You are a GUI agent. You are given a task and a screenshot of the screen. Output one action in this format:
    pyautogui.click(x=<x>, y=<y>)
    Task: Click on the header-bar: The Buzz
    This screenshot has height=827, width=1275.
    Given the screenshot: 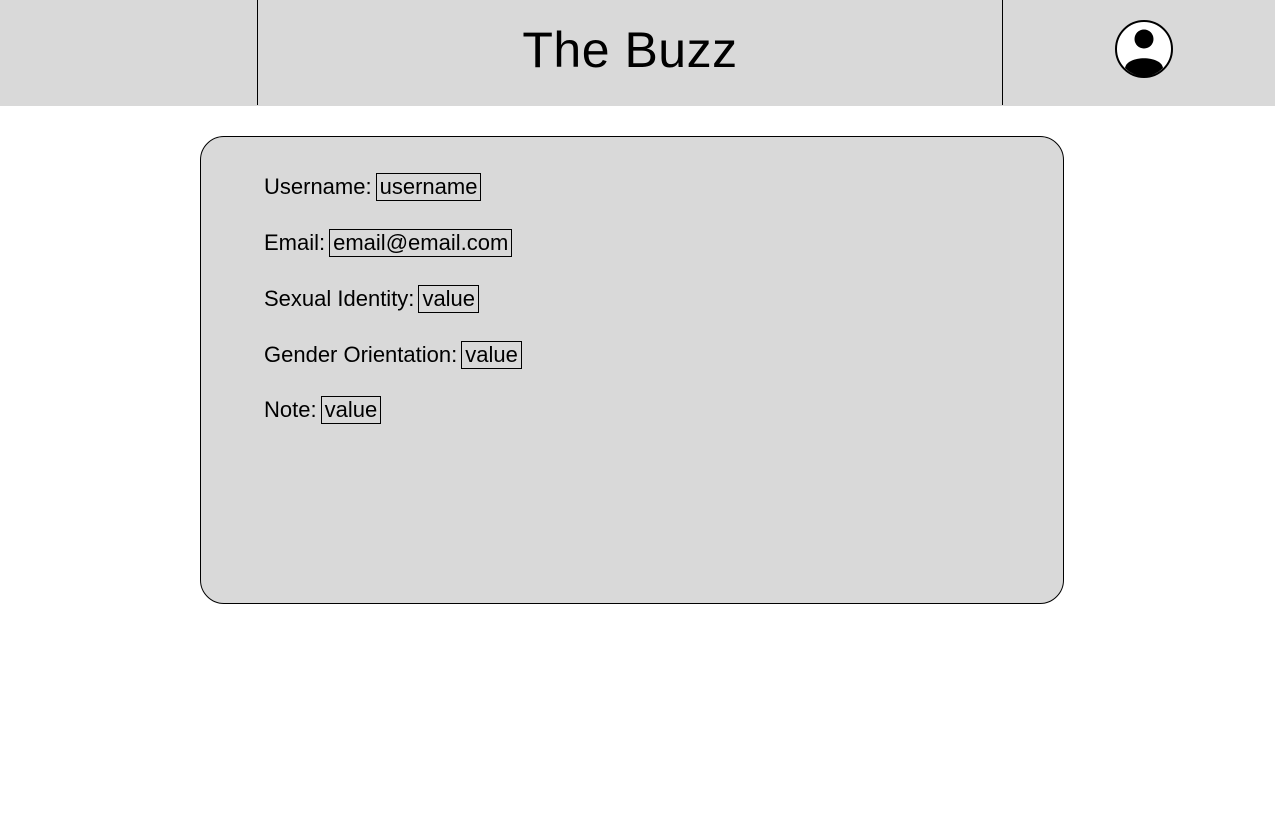 What is the action you would take?
    pyautogui.click(x=637, y=53)
    